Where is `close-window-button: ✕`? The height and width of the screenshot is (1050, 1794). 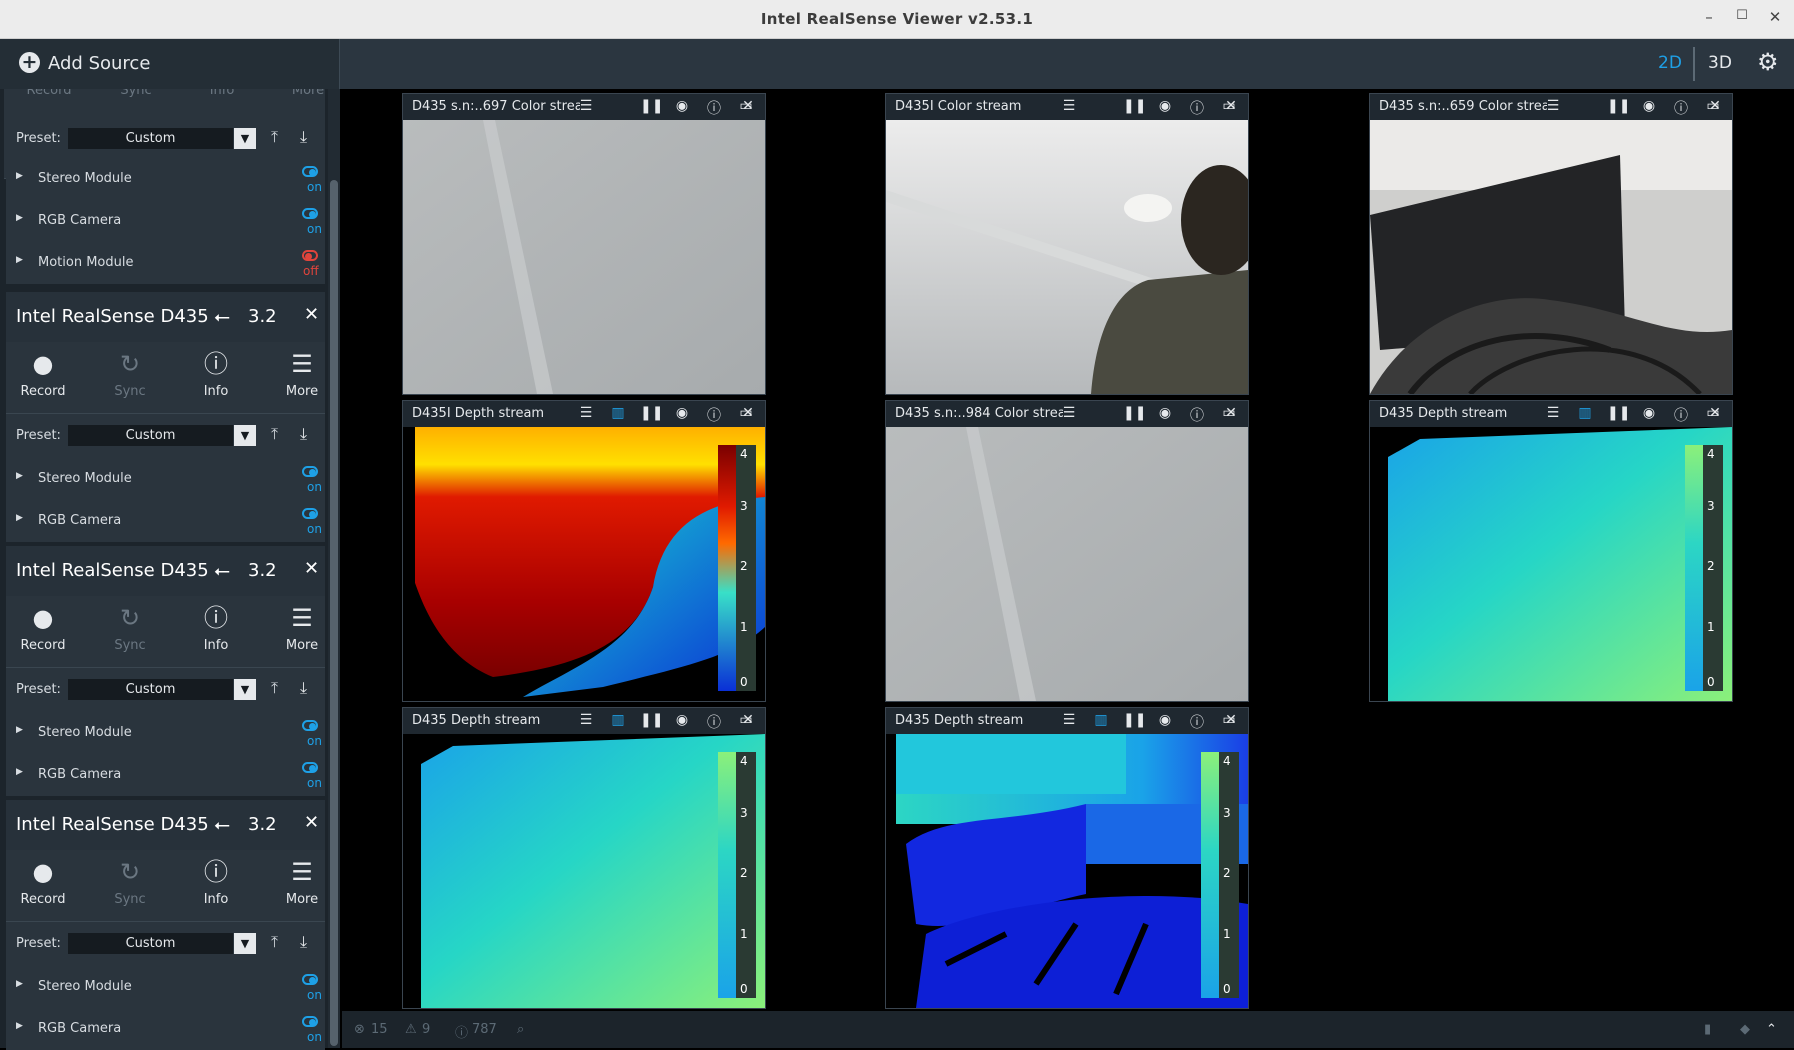
close-window-button: ✕ is located at coordinates (1775, 17).